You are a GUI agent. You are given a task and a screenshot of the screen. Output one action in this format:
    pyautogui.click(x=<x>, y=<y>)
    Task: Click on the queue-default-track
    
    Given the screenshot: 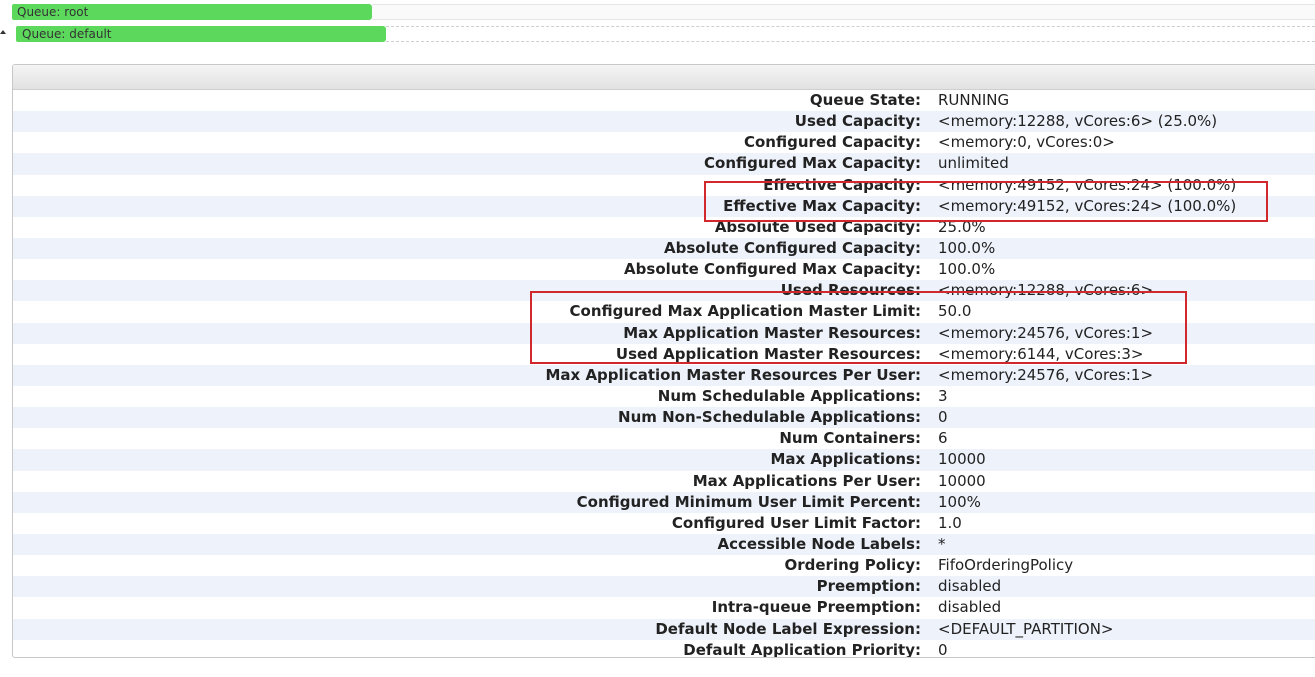 What is the action you would take?
    pyautogui.click(x=850, y=34)
    